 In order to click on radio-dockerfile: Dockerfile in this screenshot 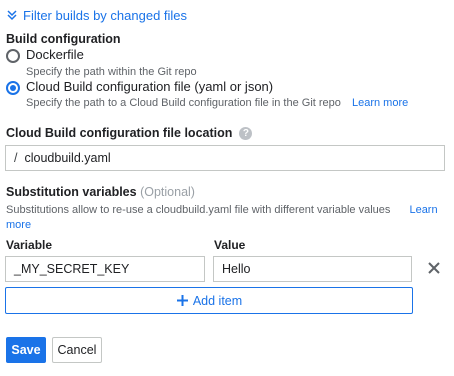, I will do `click(45, 55)`.